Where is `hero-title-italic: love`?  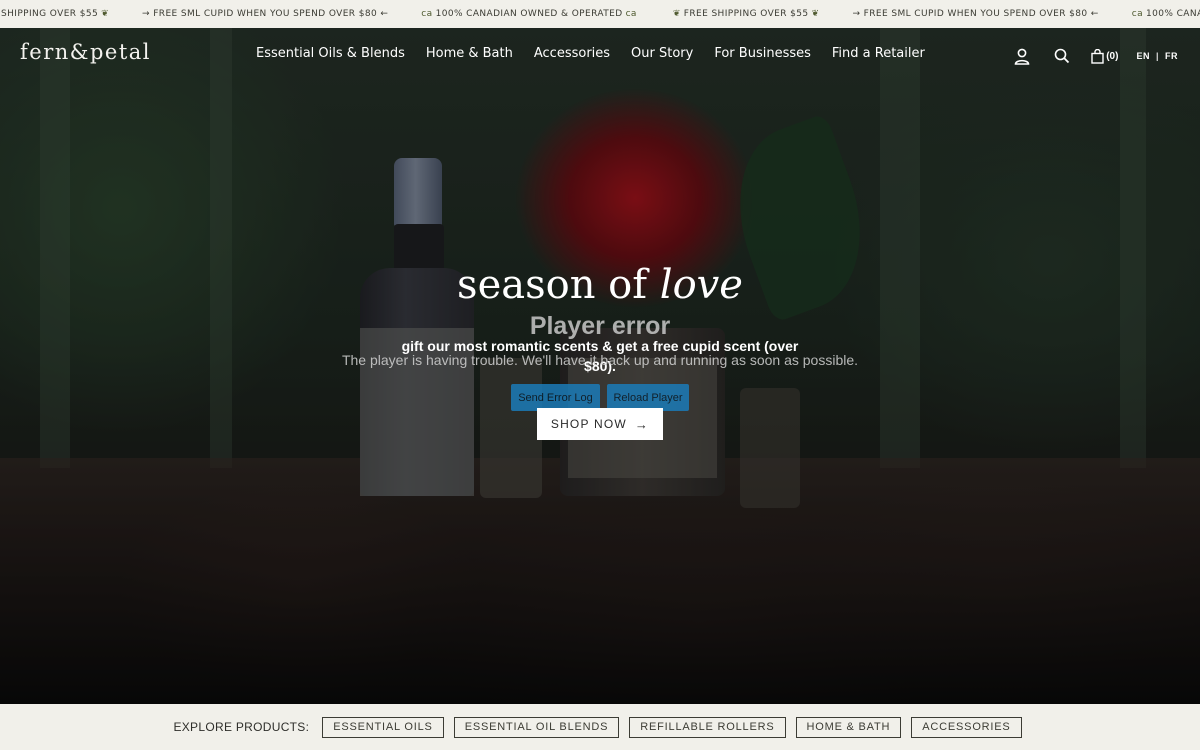
hero-title-italic: love is located at coordinates (701, 285).